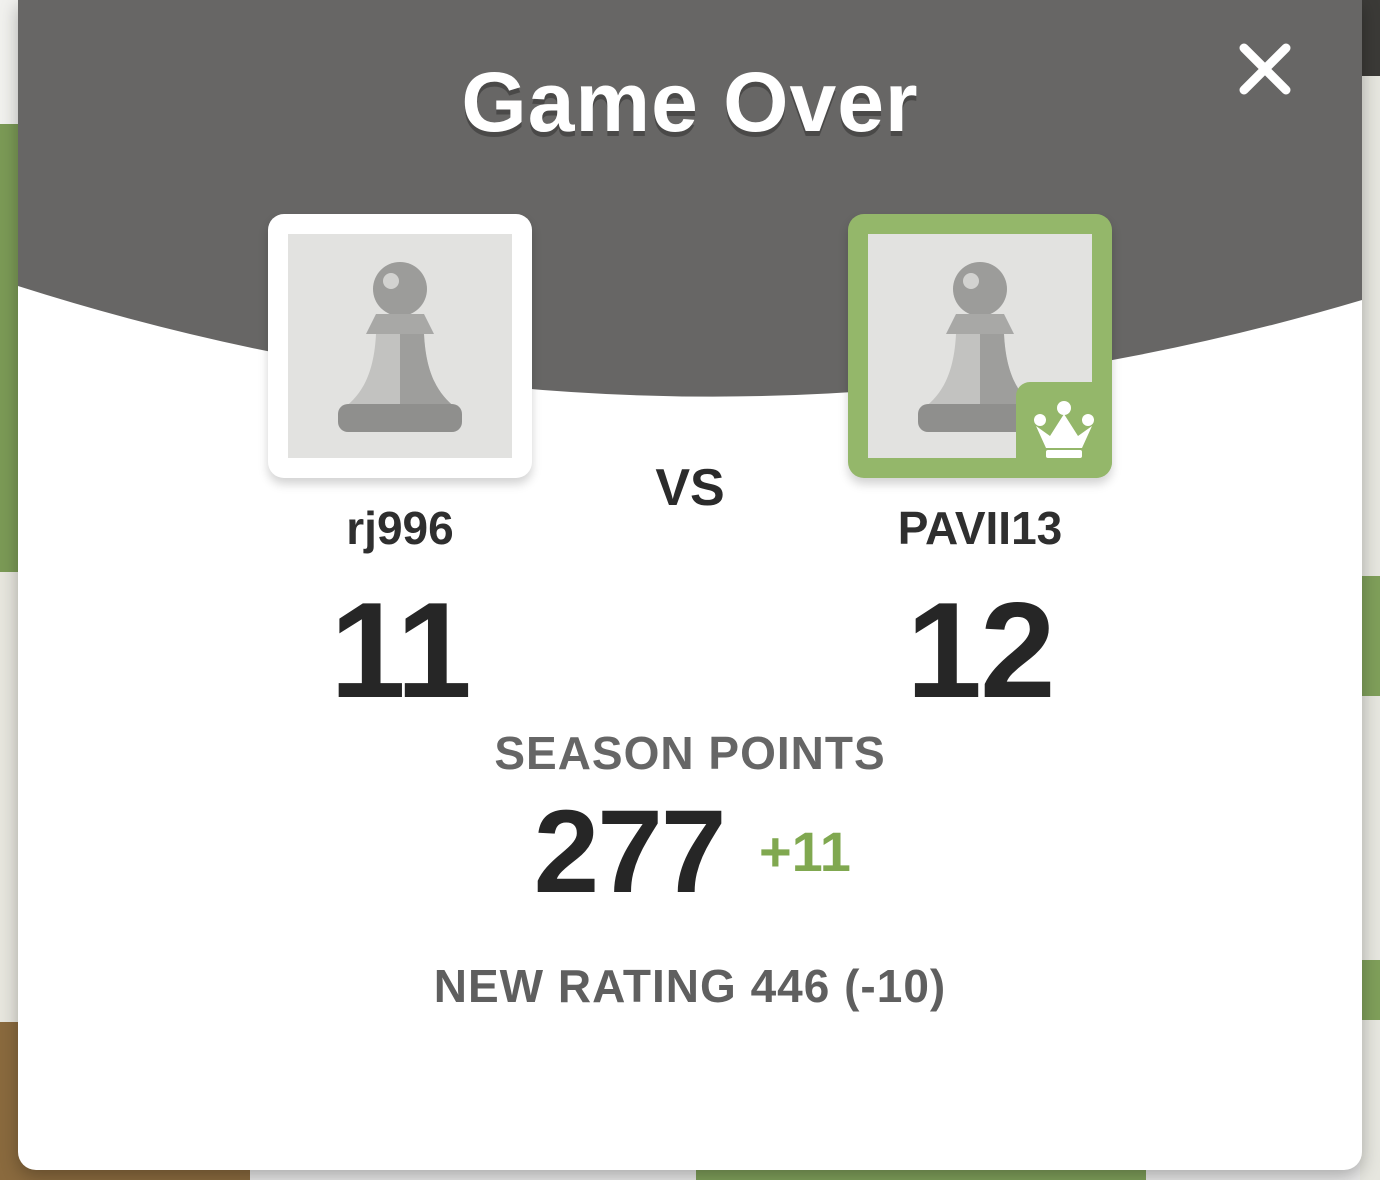 Image resolution: width=1380 pixels, height=1180 pixels. Describe the element at coordinates (400, 528) in the screenshot. I see `player-name-left: rj996` at that location.